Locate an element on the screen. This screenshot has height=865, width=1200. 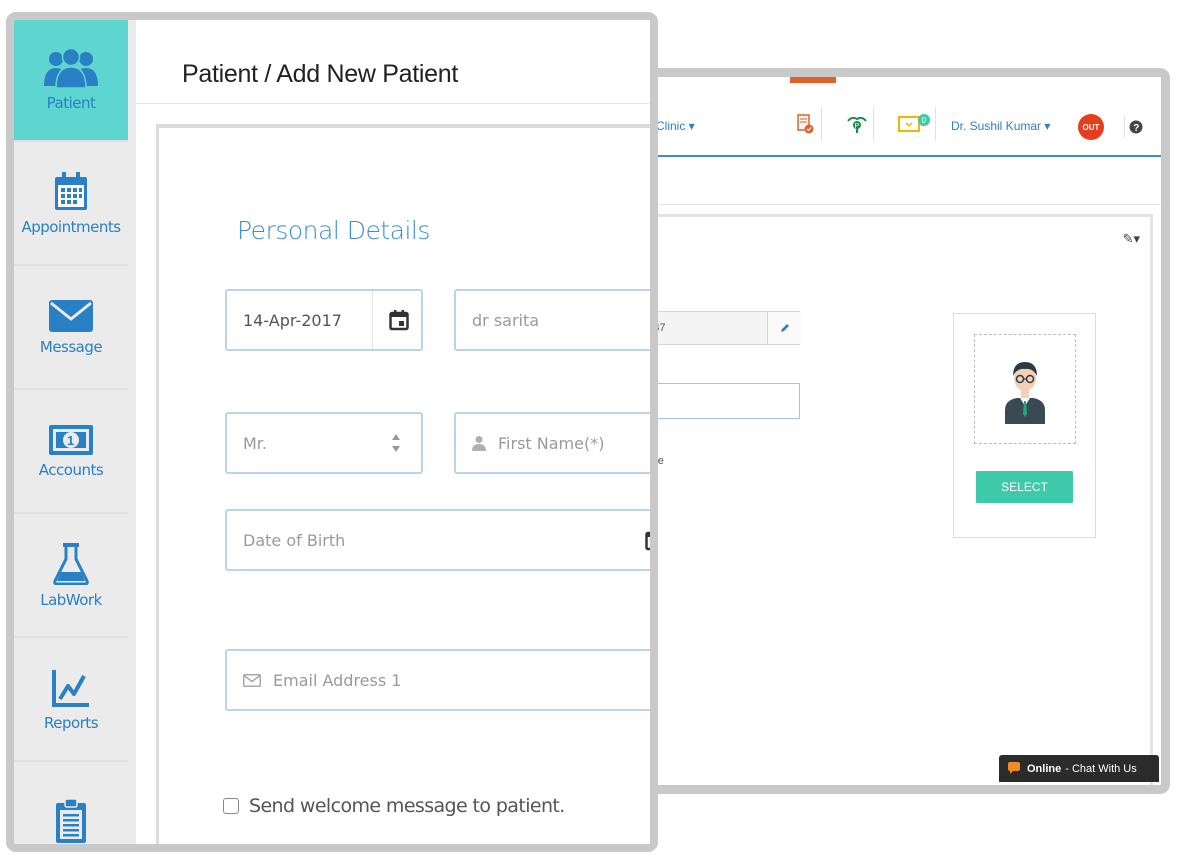
wrench-icon: ✎▾ is located at coordinates (1131, 239).